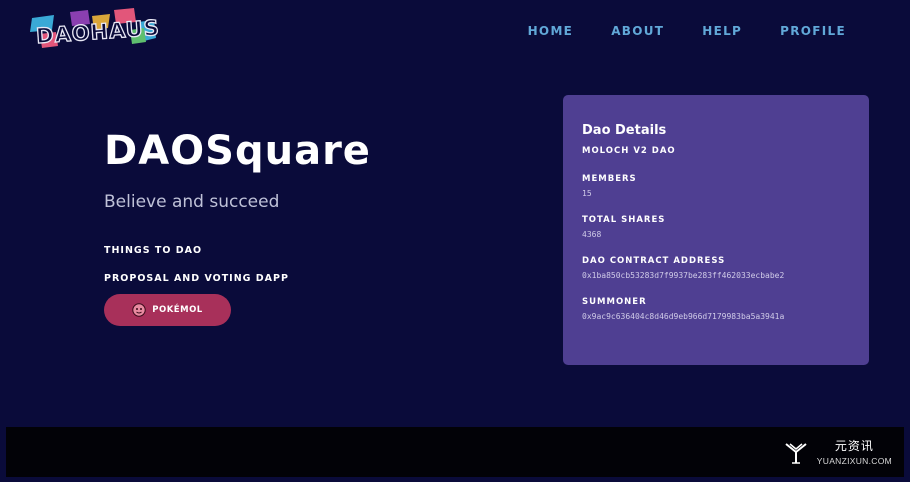 The height and width of the screenshot is (482, 910). What do you see at coordinates (637, 31) in the screenshot?
I see `nav-about: ABOUT` at bounding box center [637, 31].